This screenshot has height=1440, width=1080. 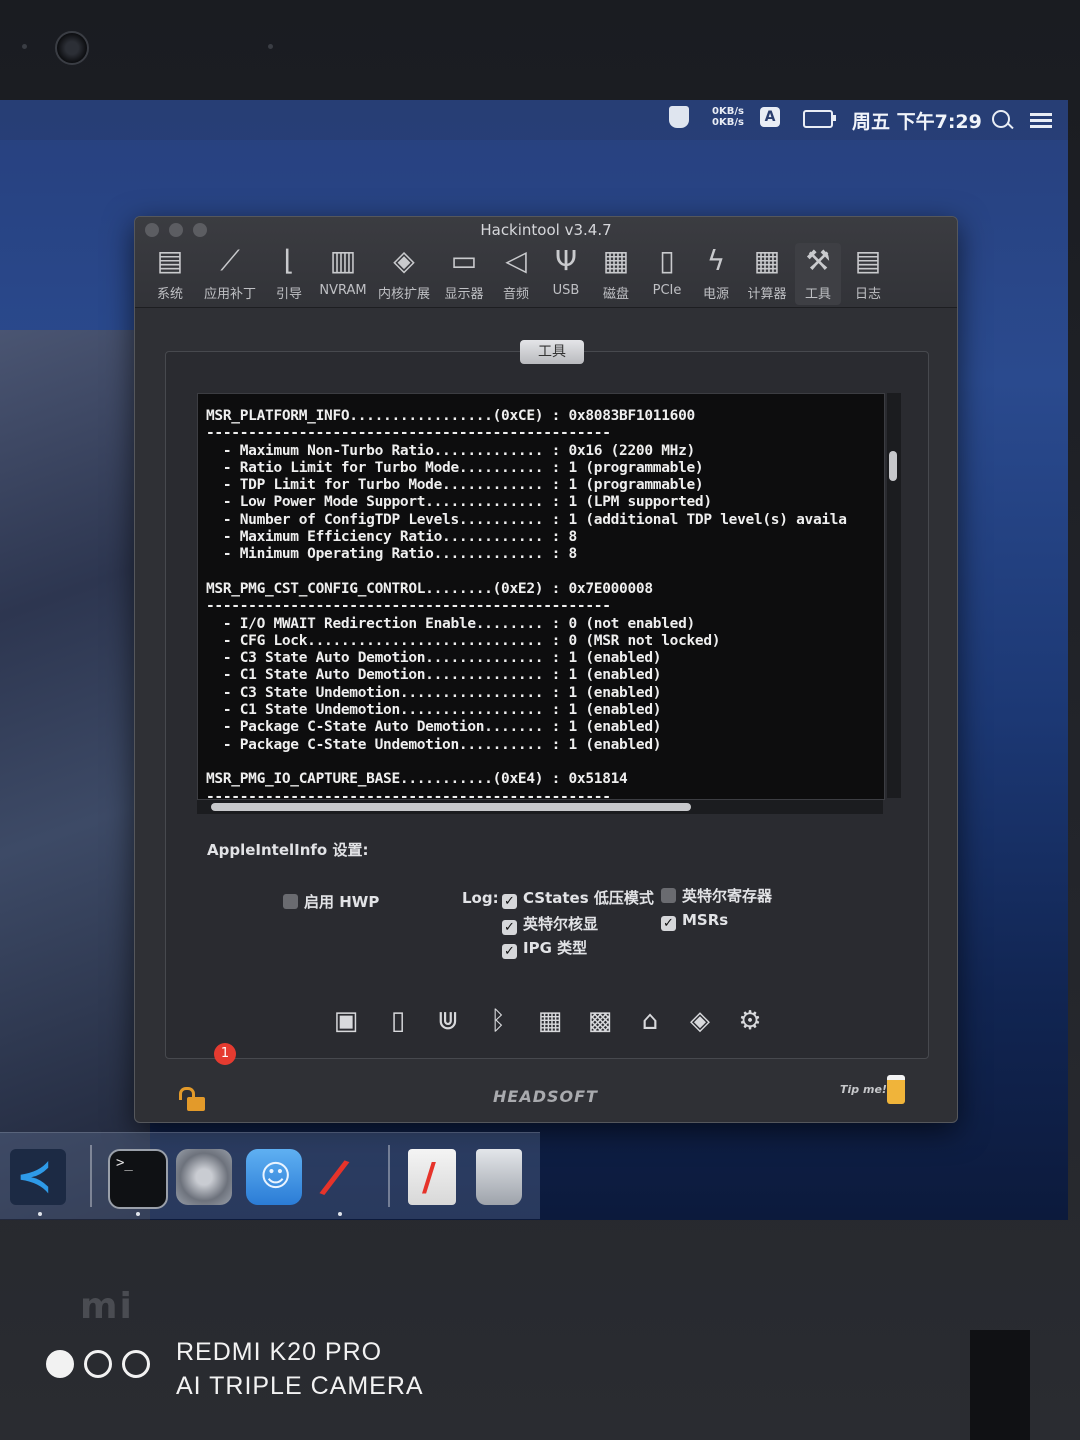 I want to click on intel-registers-checkbox: 英特尔寄存器, so click(x=716, y=895).